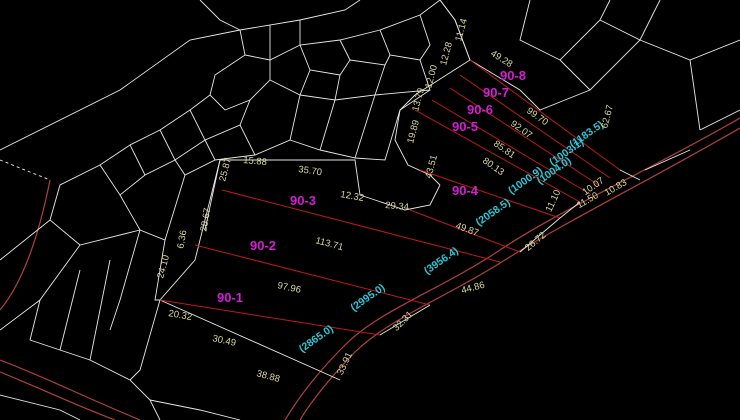 This screenshot has height=420, width=740. I want to click on dim-85-81: 85.81, so click(504, 149).